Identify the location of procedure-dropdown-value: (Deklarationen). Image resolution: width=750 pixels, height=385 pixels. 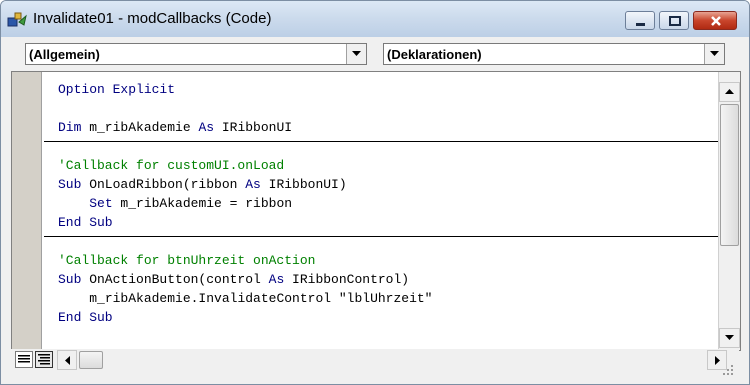
(434, 54).